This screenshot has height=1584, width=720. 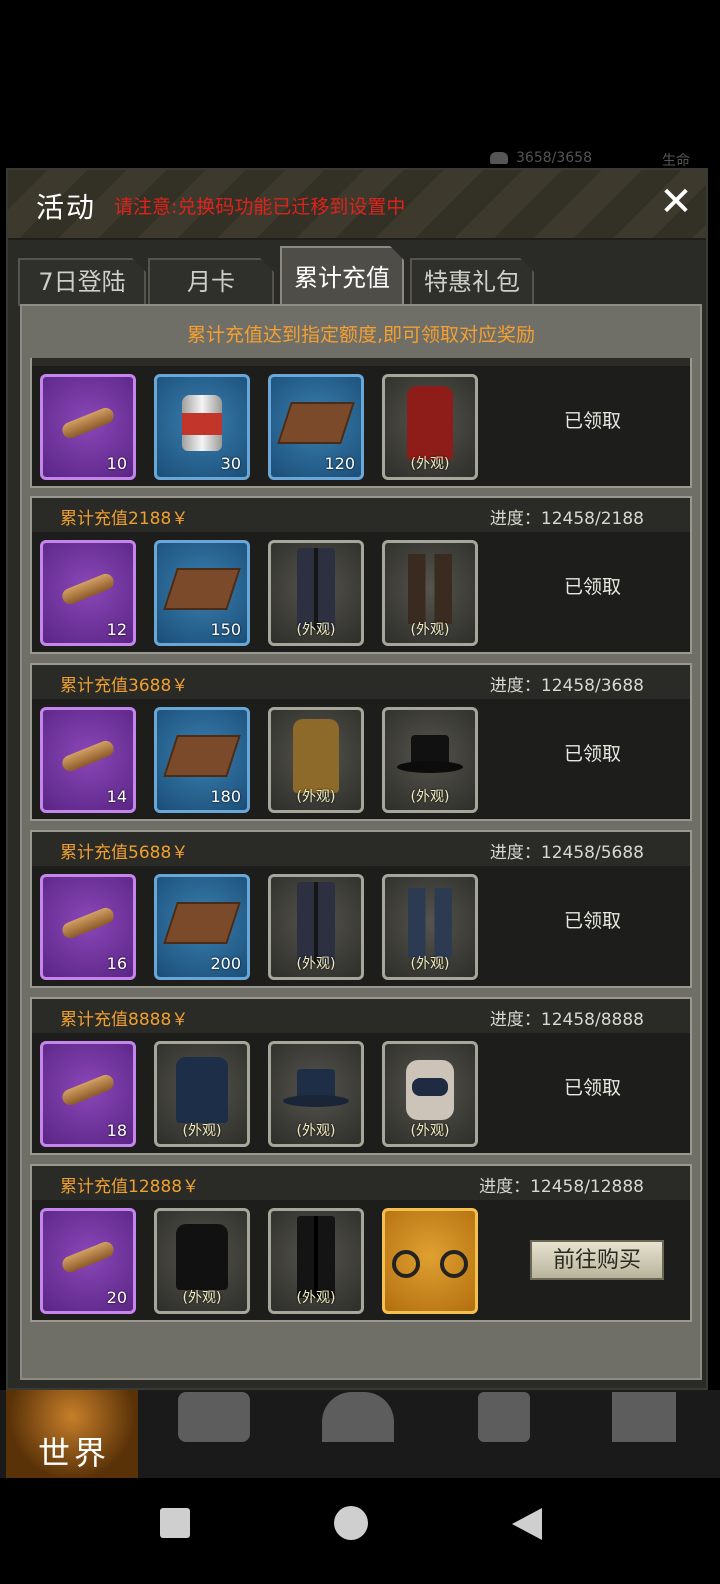 I want to click on tier-title: 累计充值8888￥, so click(x=124, y=1020).